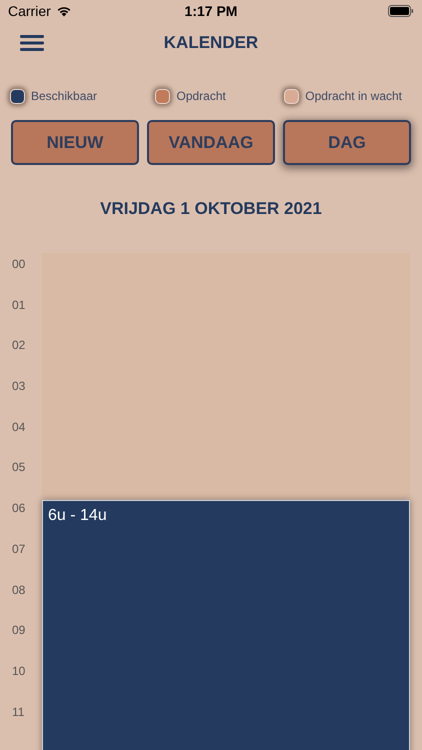  Describe the element at coordinates (18, 305) in the screenshot. I see `hour-label: 01` at that location.